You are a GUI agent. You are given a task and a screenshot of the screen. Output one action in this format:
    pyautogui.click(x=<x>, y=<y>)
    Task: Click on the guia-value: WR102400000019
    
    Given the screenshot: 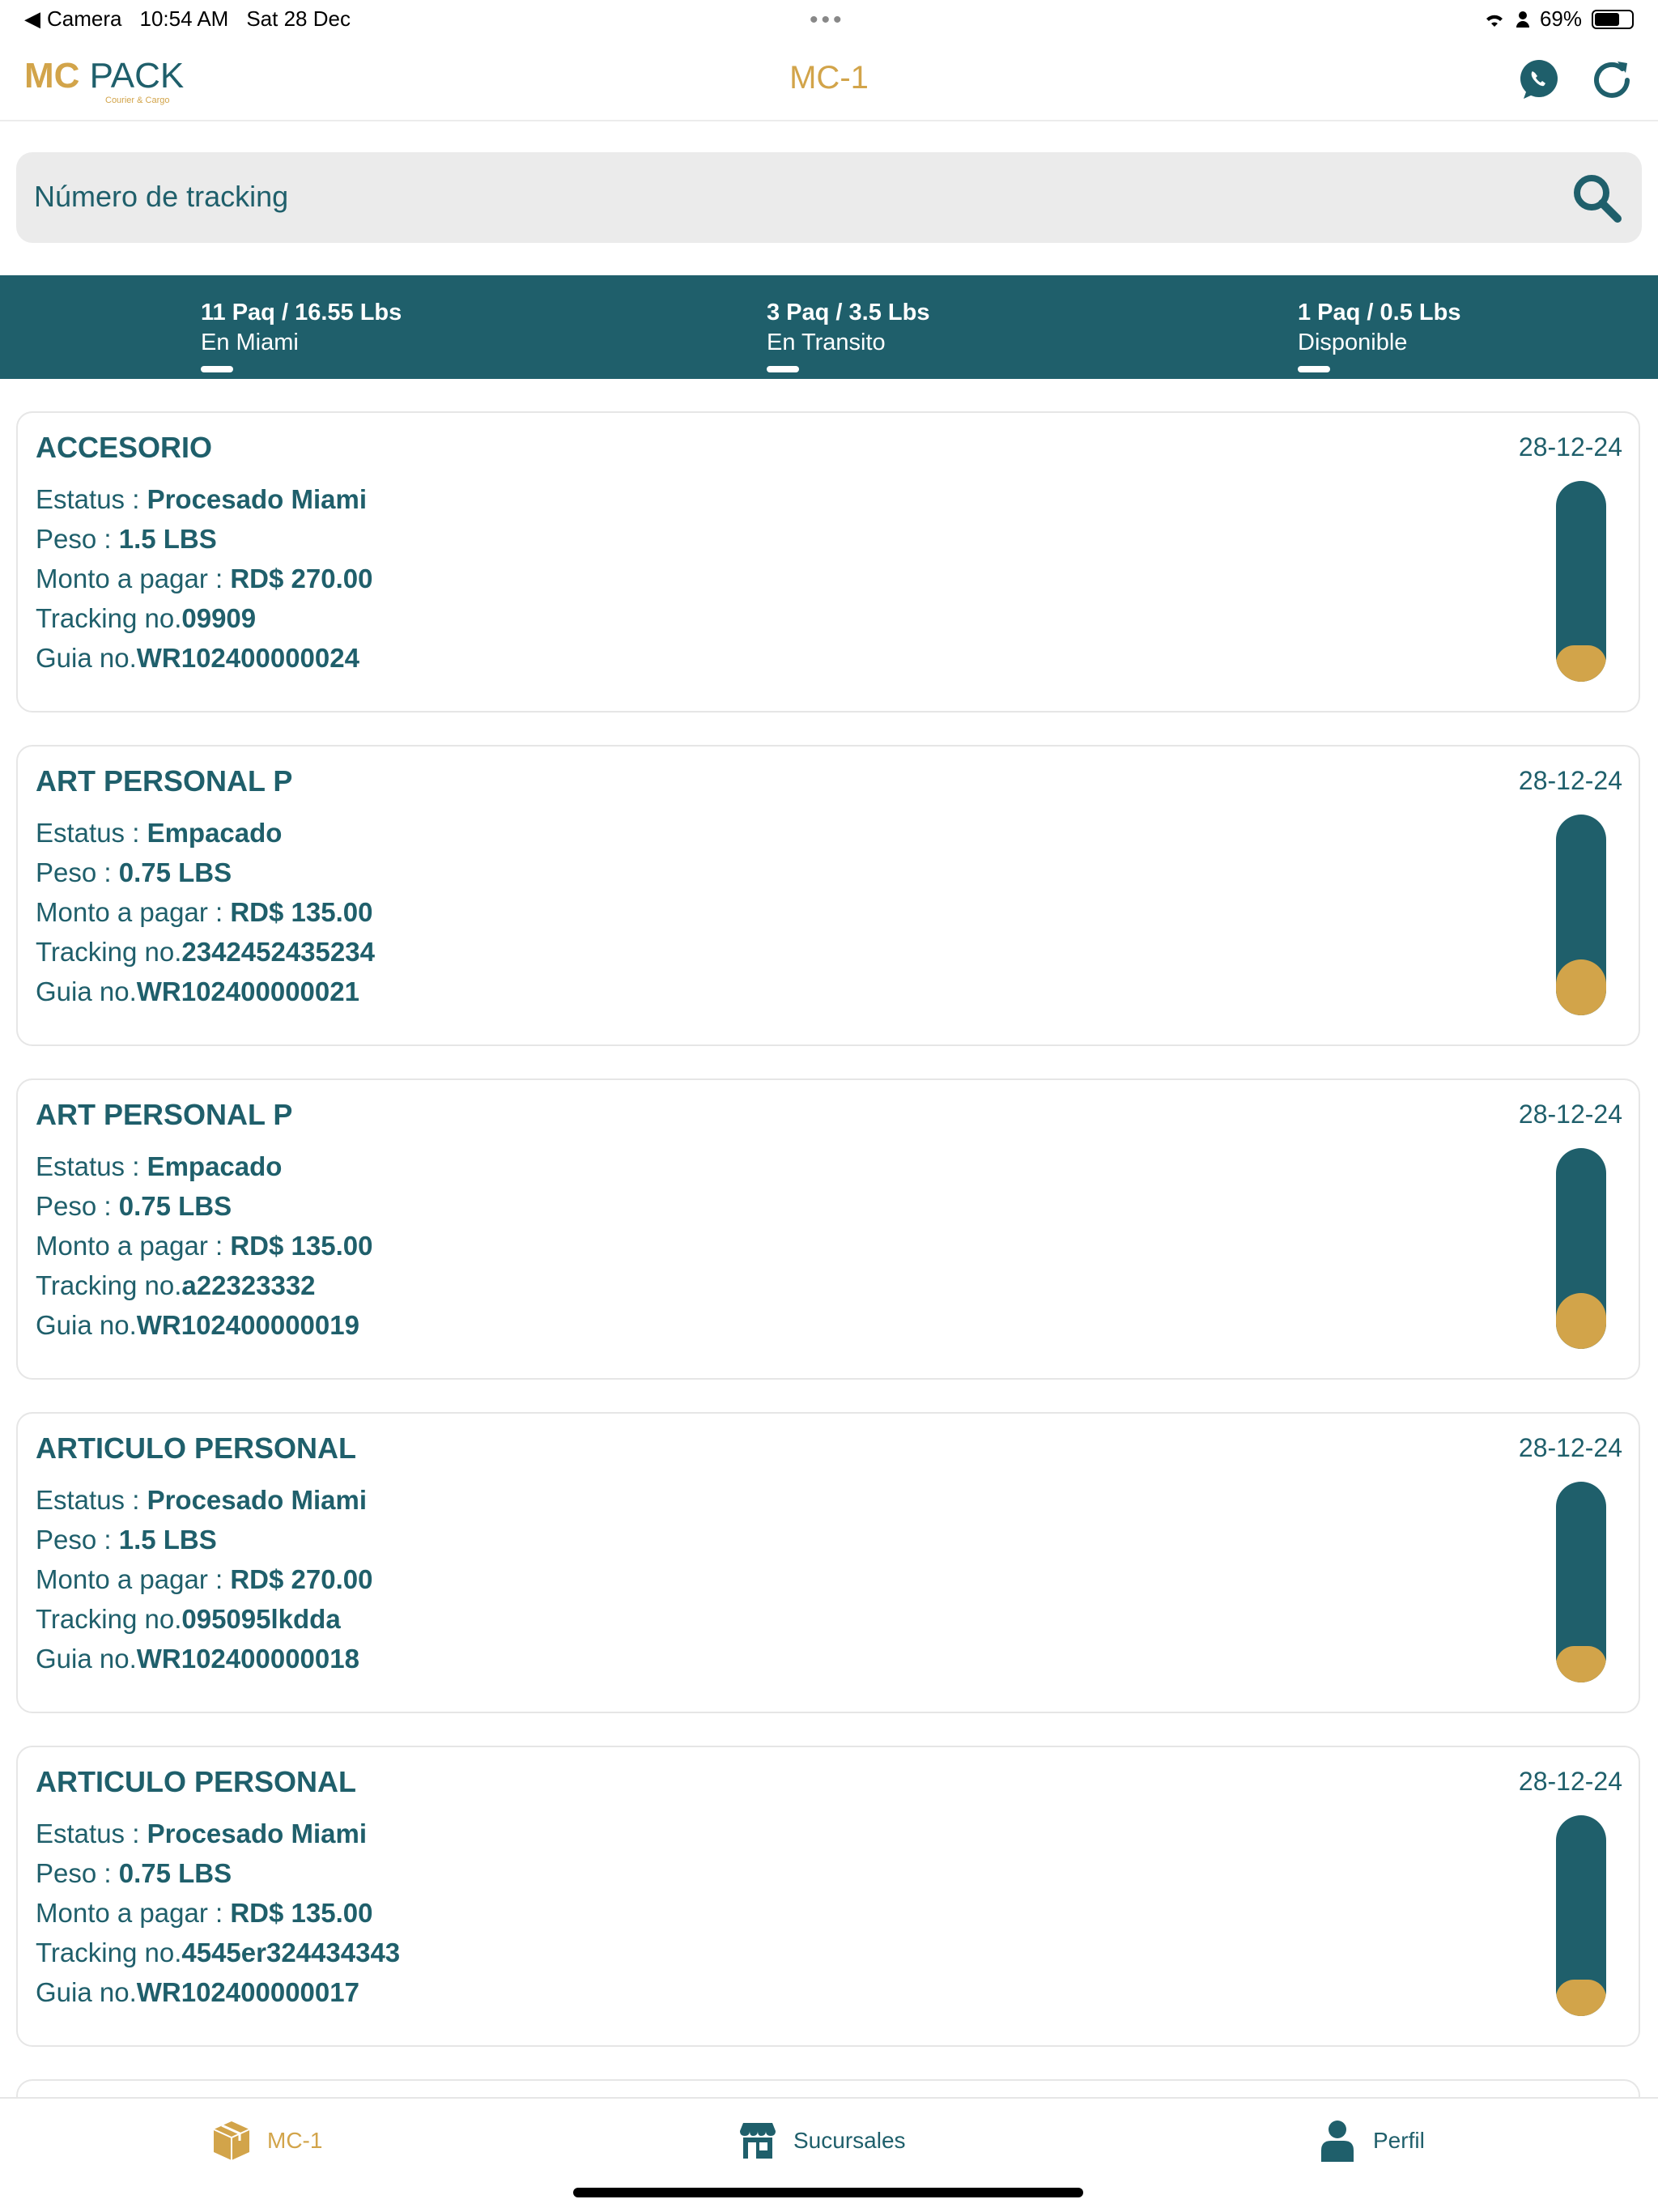 What is the action you would take?
    pyautogui.click(x=247, y=1325)
    